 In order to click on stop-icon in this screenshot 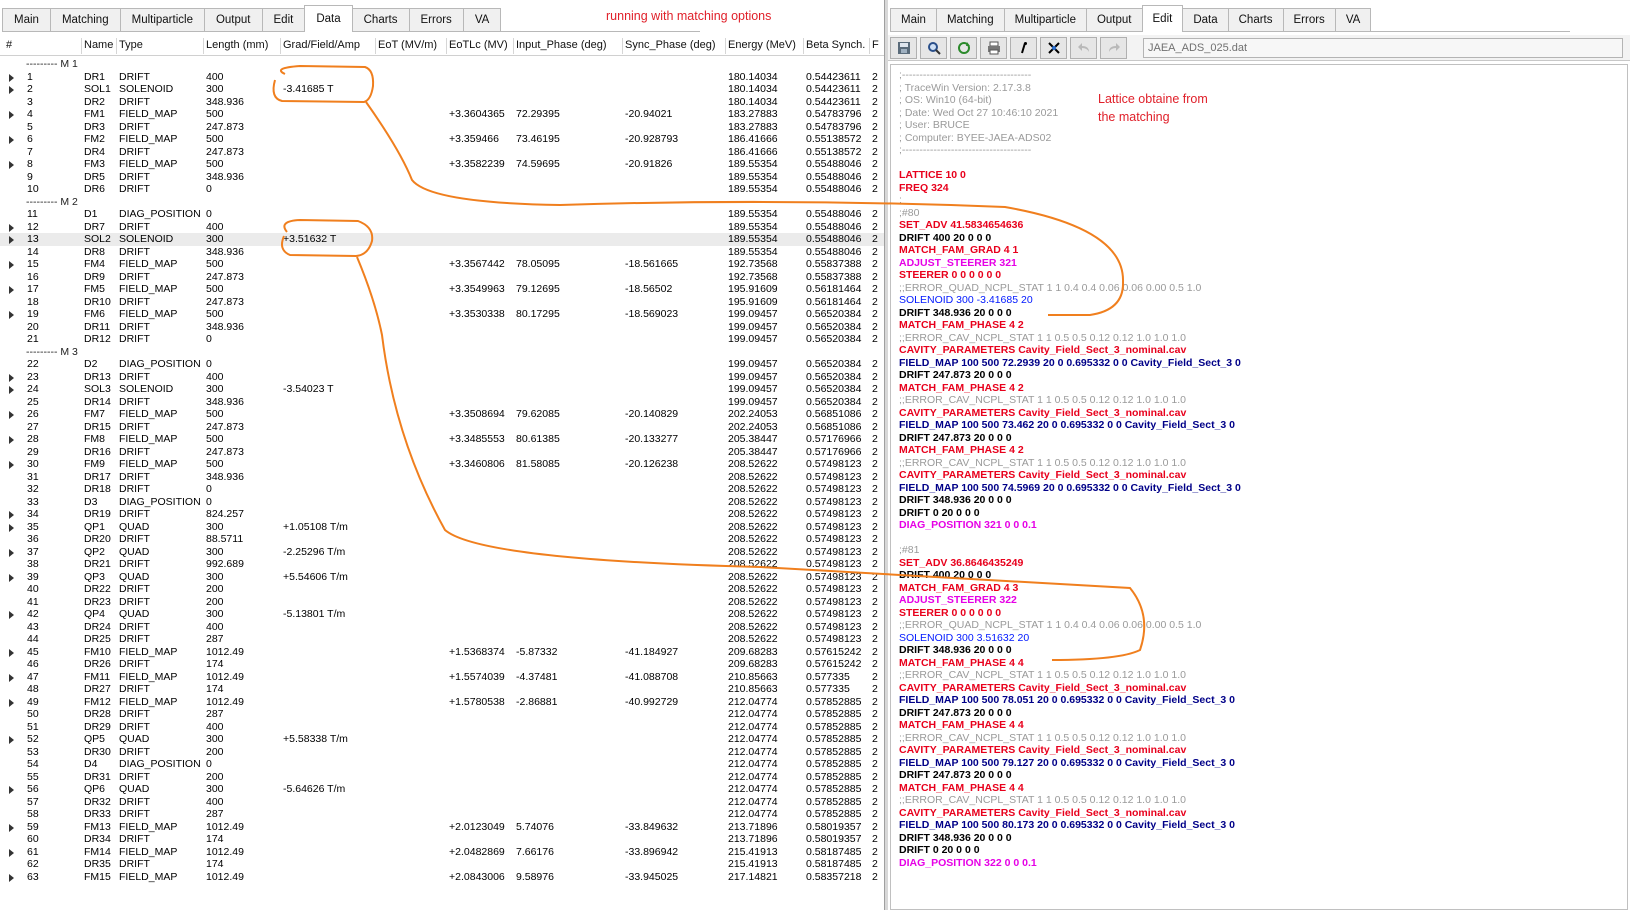, I will do `click(1053, 48)`.